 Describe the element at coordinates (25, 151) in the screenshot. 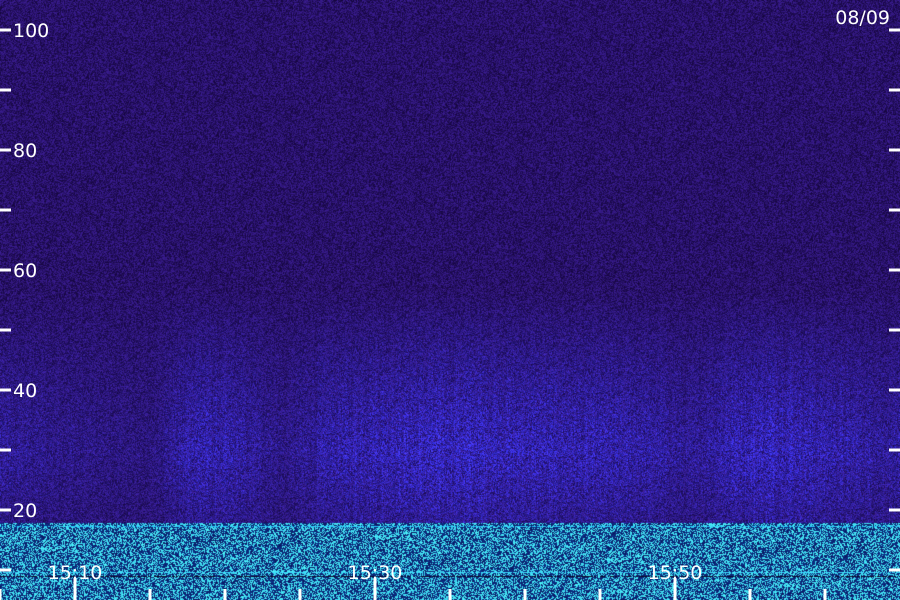

I see `y-tick-label: 80` at that location.